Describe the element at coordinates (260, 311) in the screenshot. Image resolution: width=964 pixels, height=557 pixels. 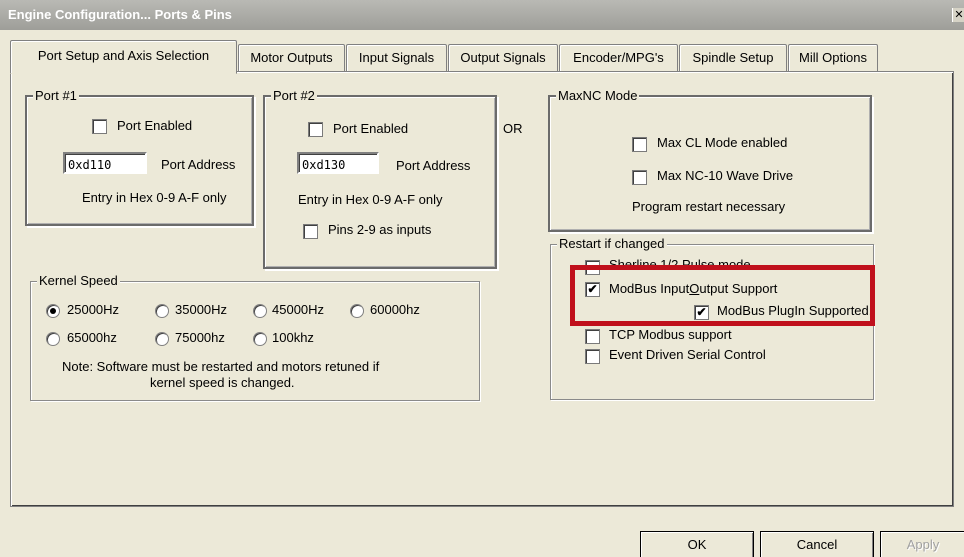
I see `kernel-radio-45000hz` at that location.